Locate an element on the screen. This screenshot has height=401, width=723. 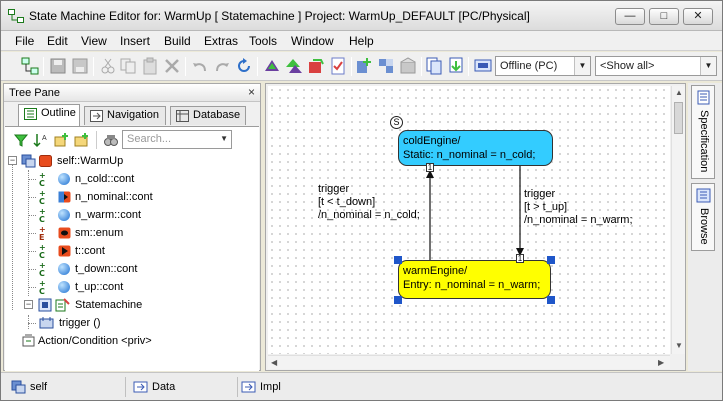
tree-pane-header: Tree Pane × is located at coordinates (132, 93).